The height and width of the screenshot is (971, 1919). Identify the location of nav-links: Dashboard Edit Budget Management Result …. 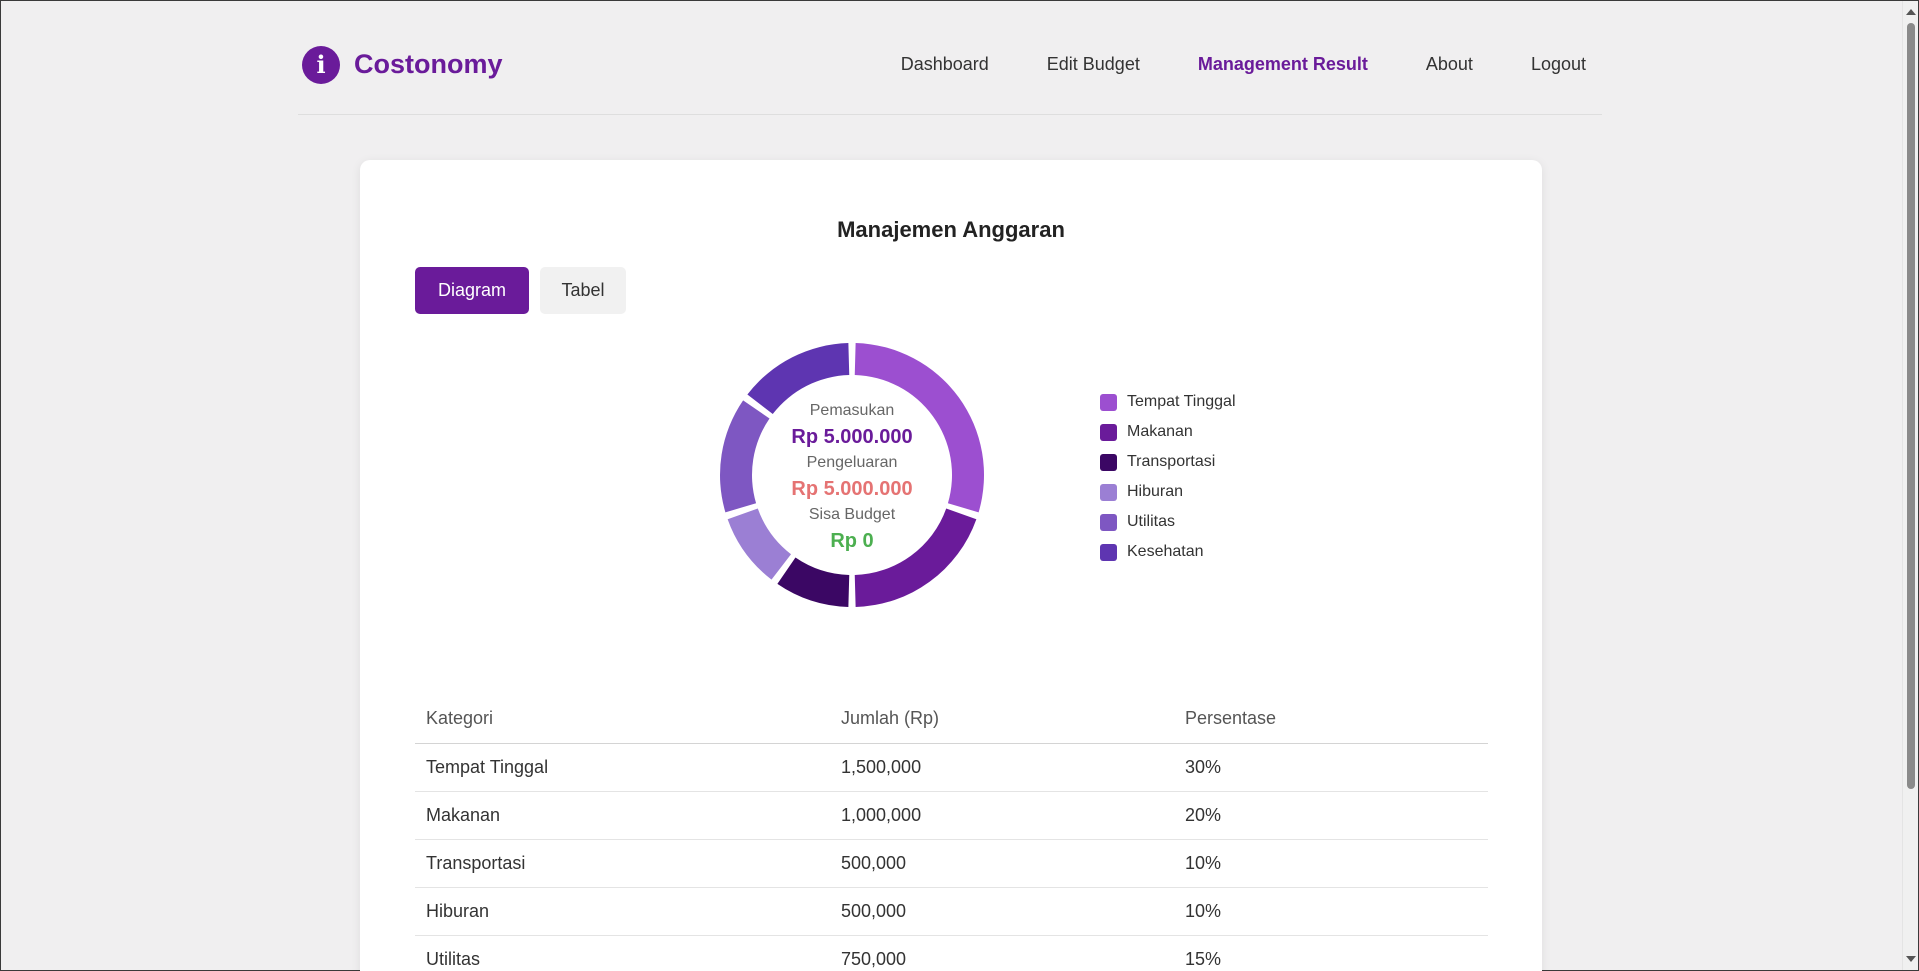
(1251, 71).